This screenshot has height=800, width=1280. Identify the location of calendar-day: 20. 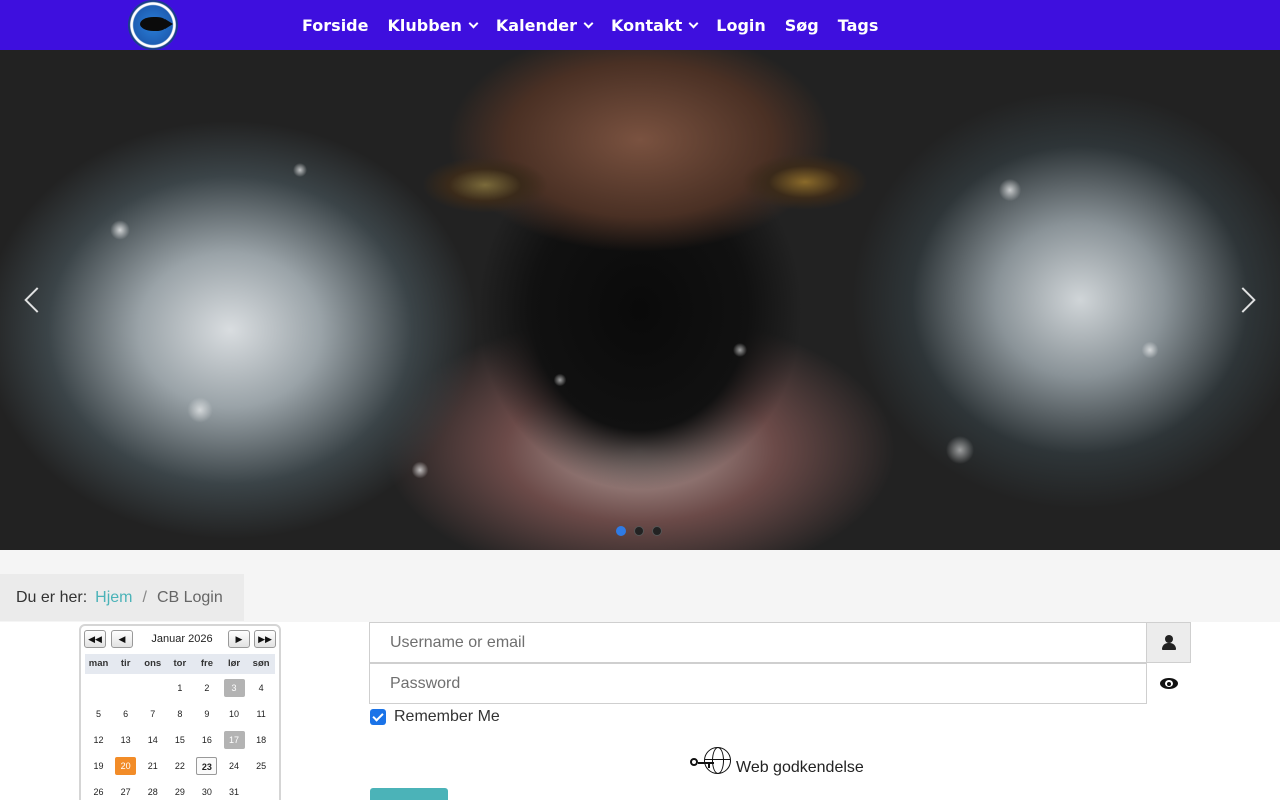
(125, 766).